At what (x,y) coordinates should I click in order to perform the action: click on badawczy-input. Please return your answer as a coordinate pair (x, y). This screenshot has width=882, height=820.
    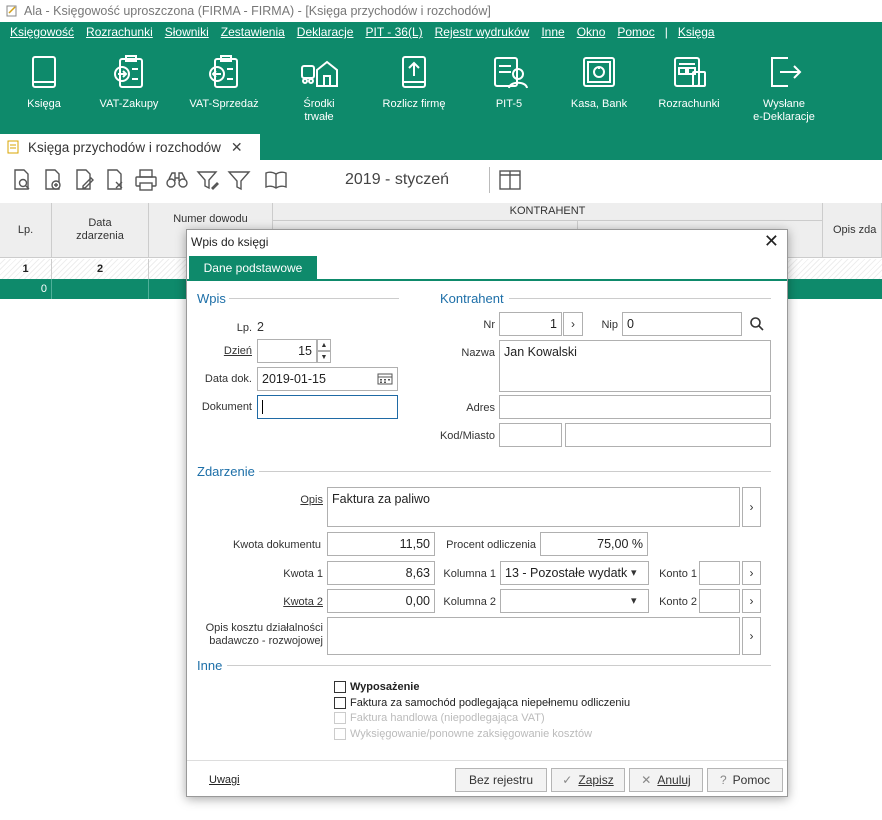
    Looking at the image, I should click on (533, 636).